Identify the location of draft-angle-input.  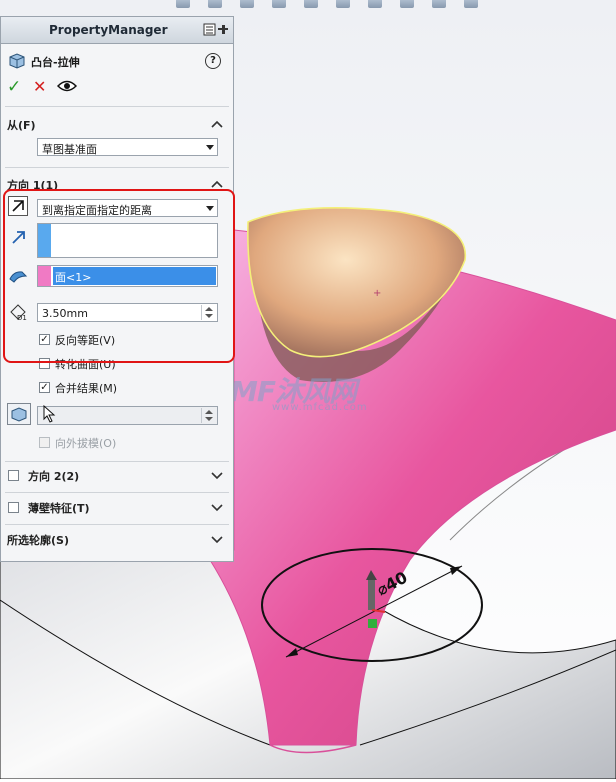
(127, 415).